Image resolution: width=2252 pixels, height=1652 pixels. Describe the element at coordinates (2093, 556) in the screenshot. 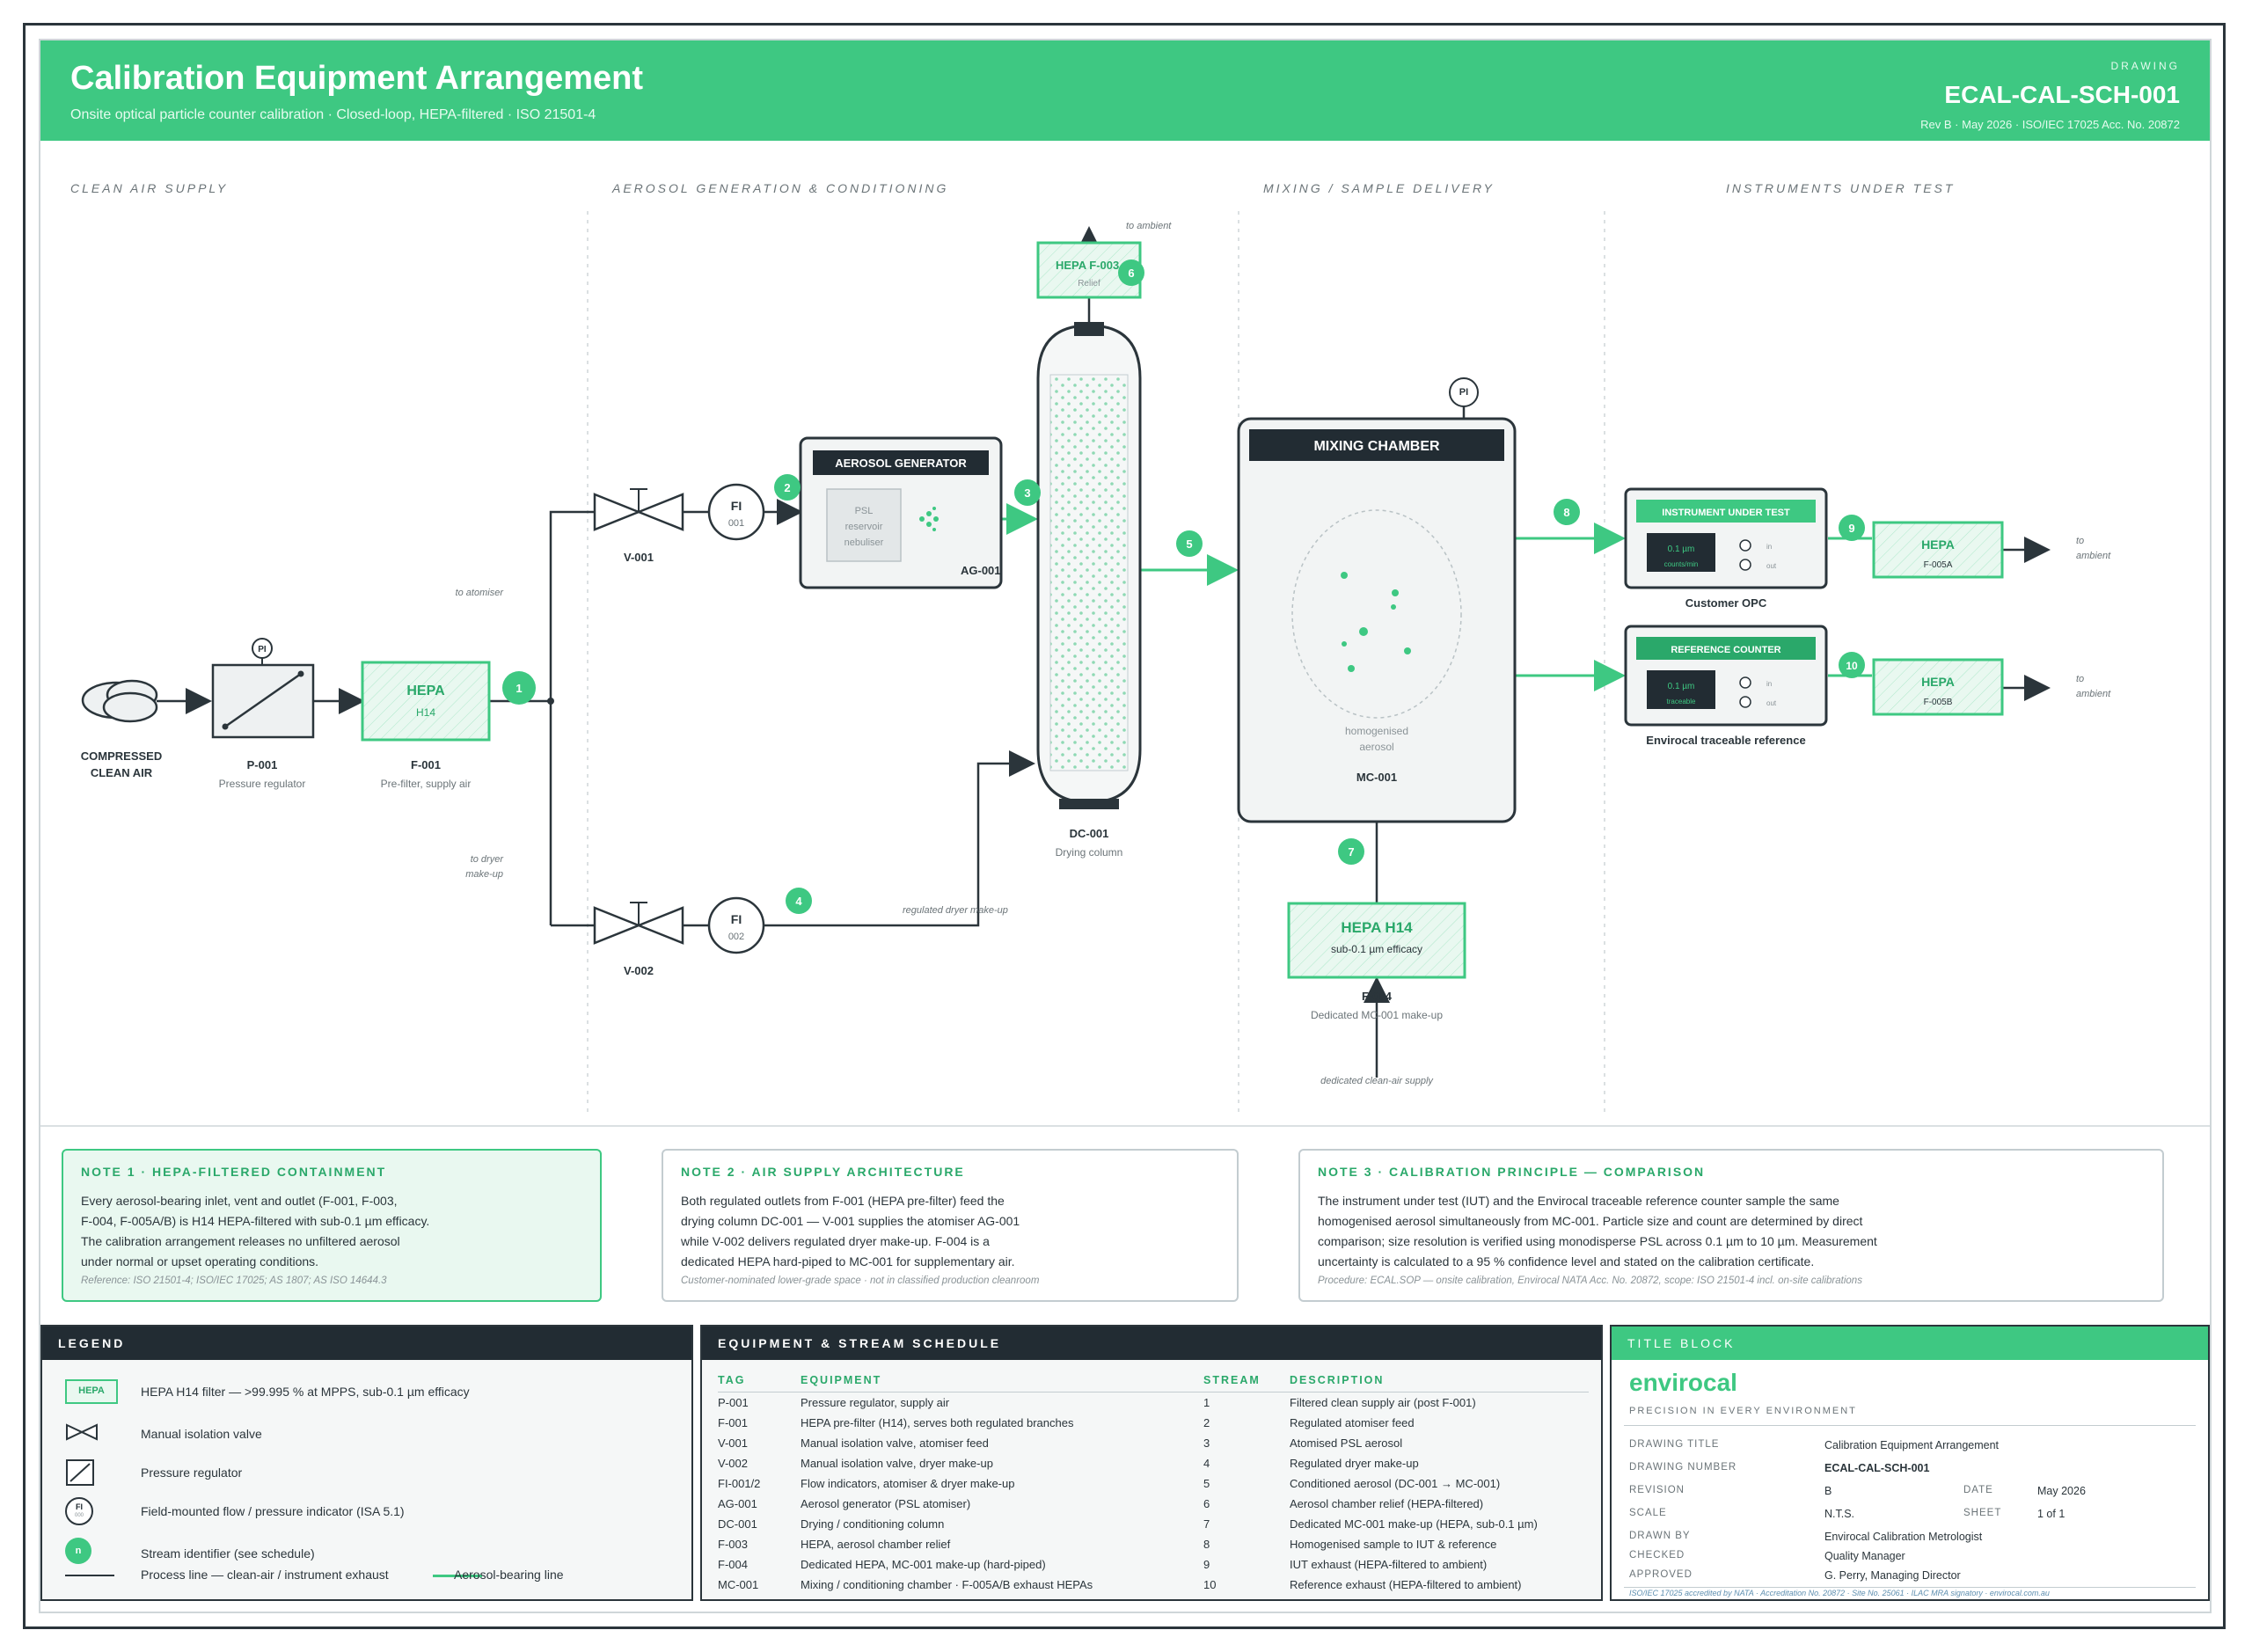

I see `to-ambient-a: ambient` at that location.